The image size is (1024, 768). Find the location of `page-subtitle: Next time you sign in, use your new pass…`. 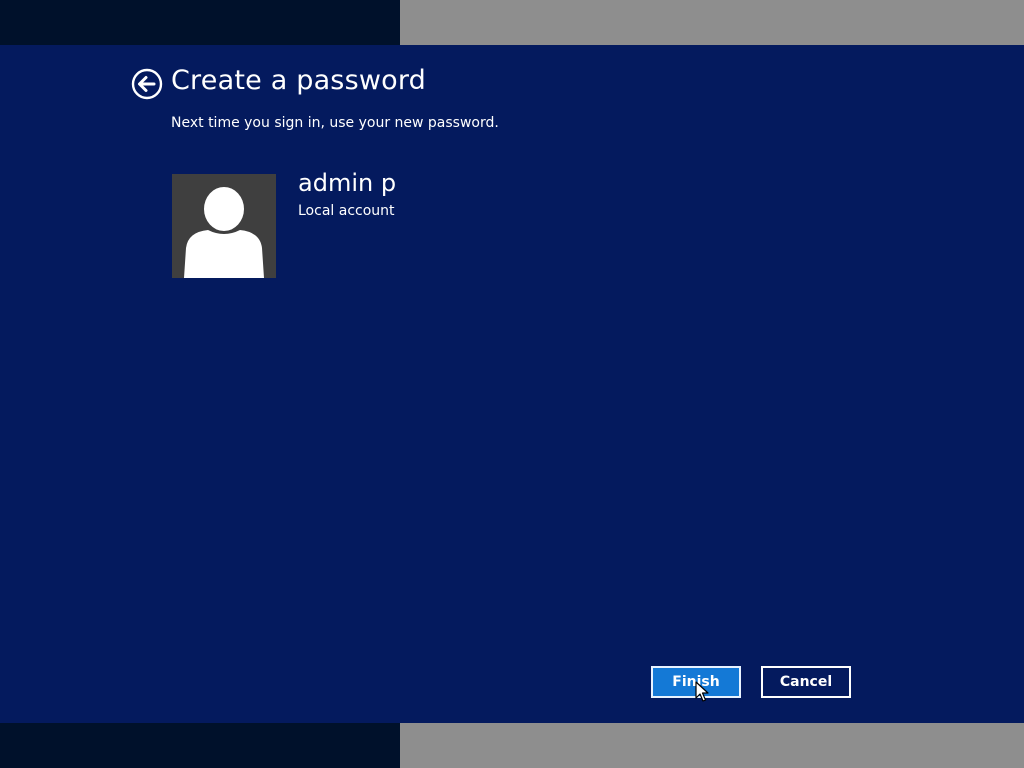

page-subtitle: Next time you sign in, use your new pass… is located at coordinates (335, 123).